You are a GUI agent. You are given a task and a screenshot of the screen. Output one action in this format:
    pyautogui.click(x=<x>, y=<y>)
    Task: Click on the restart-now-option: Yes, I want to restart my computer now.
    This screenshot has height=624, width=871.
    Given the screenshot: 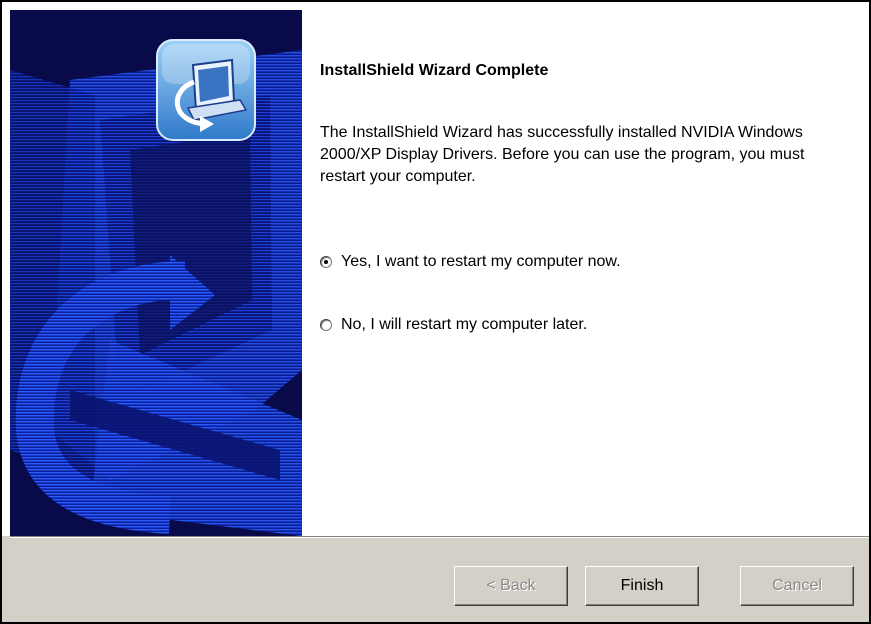 What is the action you would take?
    pyautogui.click(x=470, y=262)
    